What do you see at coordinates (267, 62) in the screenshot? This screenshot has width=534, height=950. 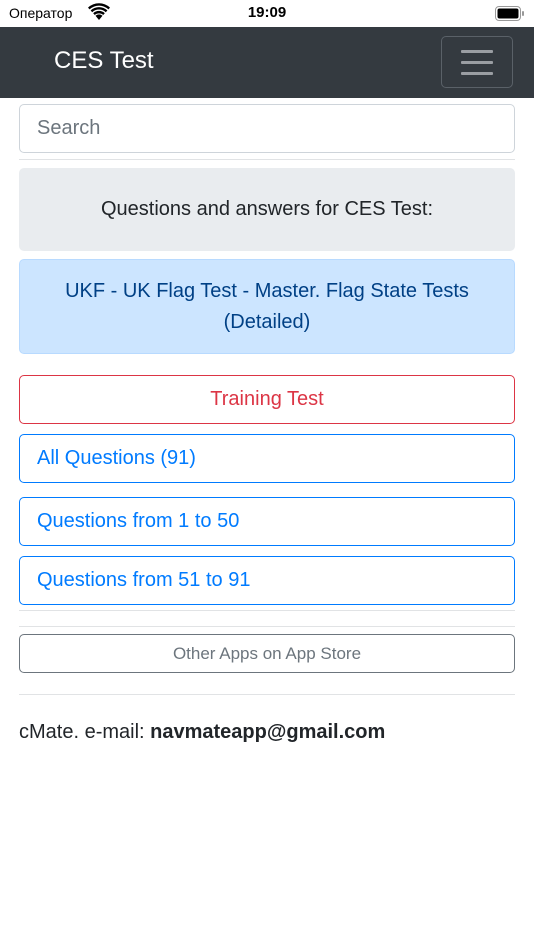 I see `navbar: CES Test` at bounding box center [267, 62].